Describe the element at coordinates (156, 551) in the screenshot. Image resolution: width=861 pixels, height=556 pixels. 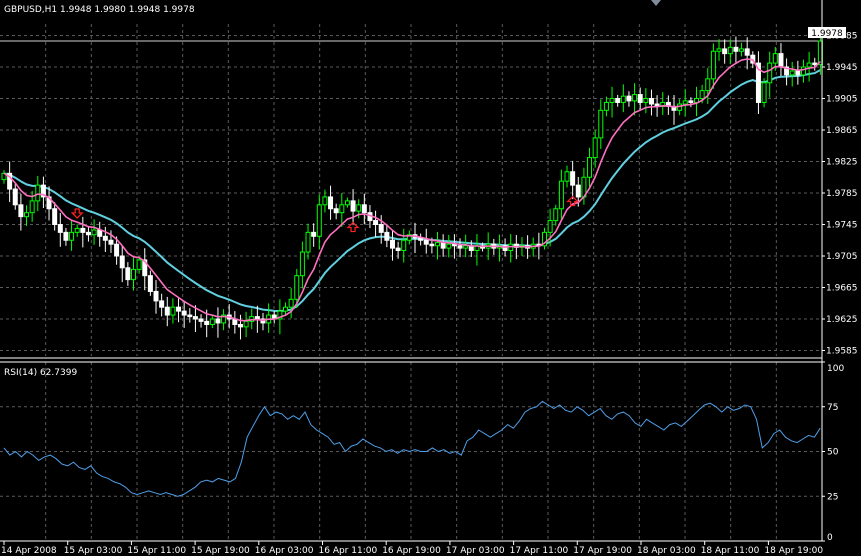
I see `time-tick-label: 15 Apr 11:00` at that location.